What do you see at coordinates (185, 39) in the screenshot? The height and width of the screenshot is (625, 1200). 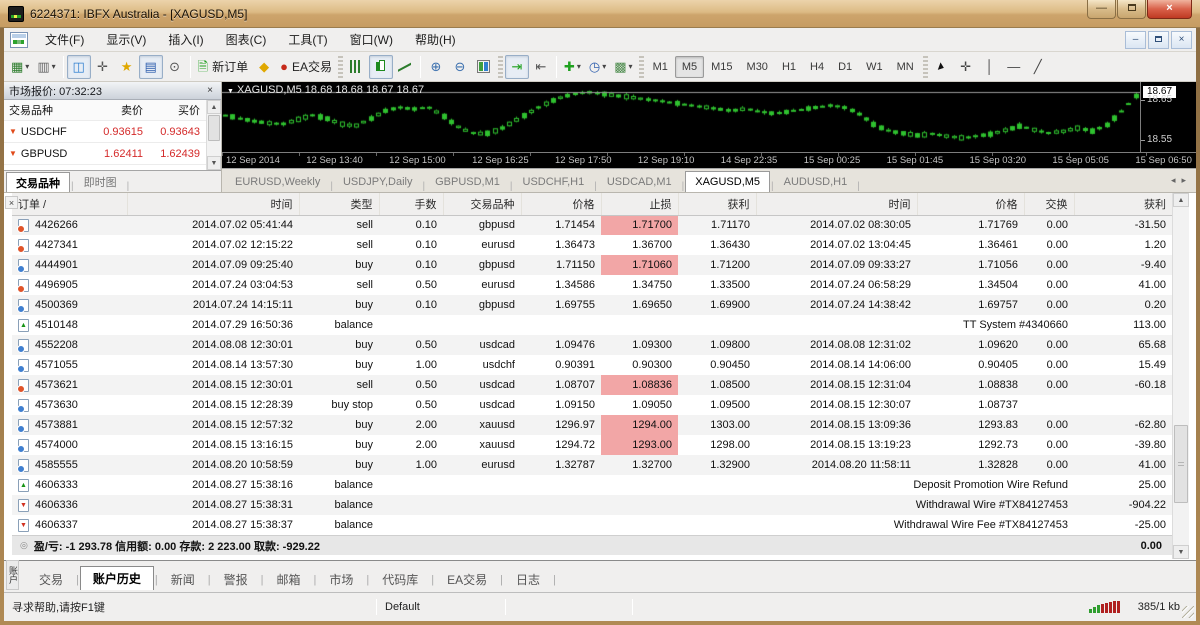 I see `menu-item-插入: 插入(I)` at bounding box center [185, 39].